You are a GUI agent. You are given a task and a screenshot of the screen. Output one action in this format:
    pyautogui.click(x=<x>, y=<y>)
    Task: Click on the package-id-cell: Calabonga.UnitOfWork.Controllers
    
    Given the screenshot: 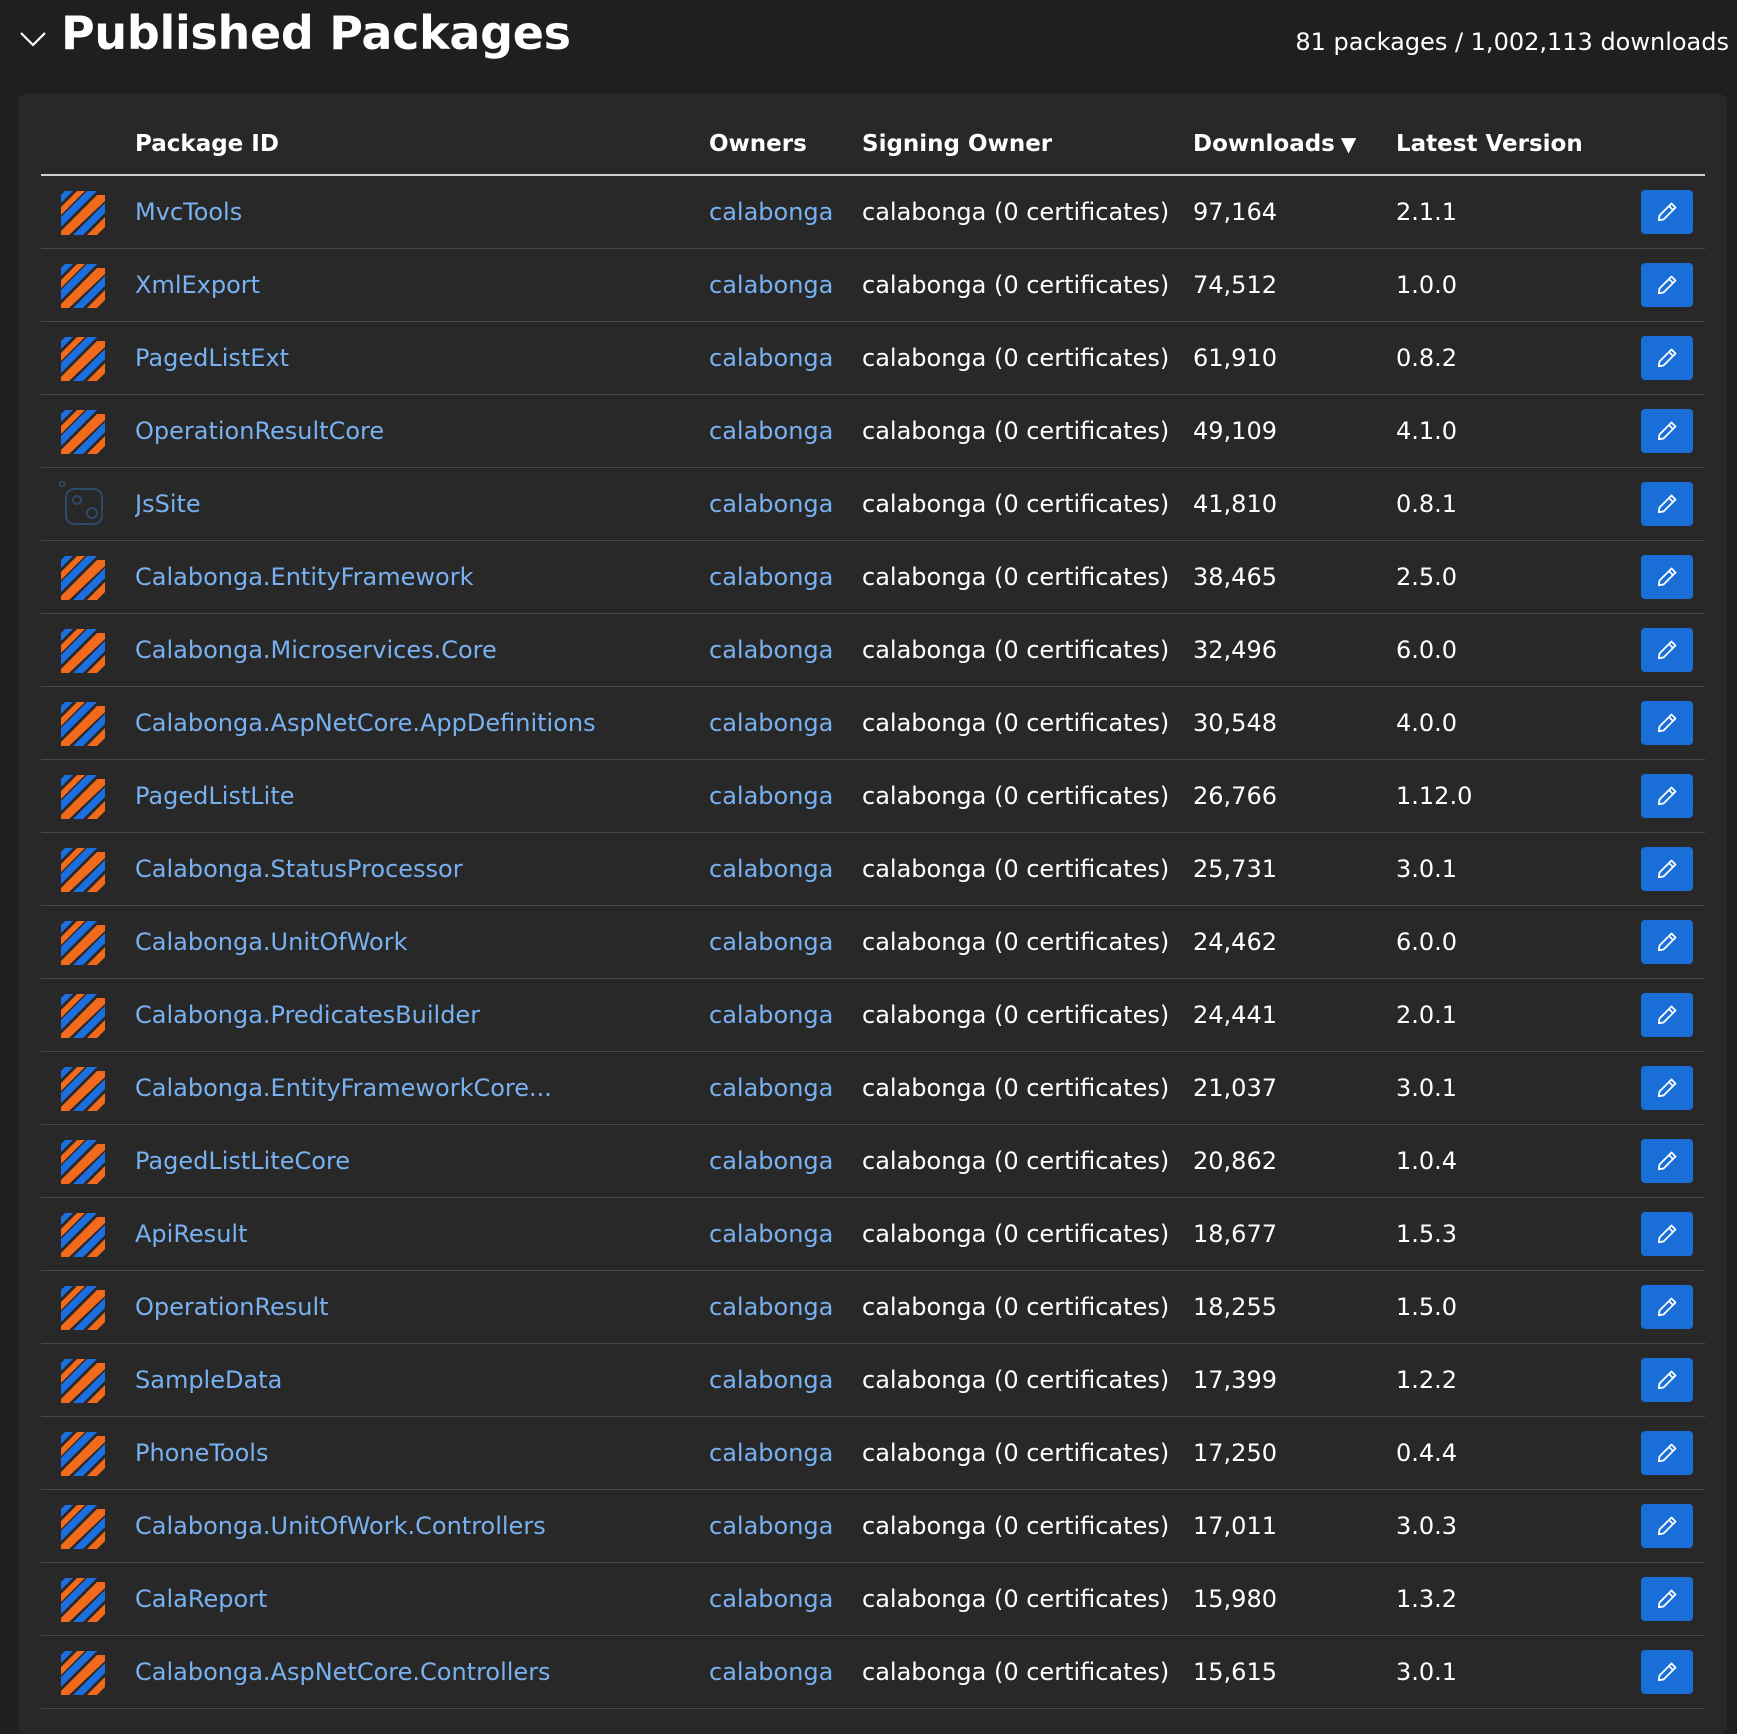 What is the action you would take?
    pyautogui.click(x=422, y=1526)
    